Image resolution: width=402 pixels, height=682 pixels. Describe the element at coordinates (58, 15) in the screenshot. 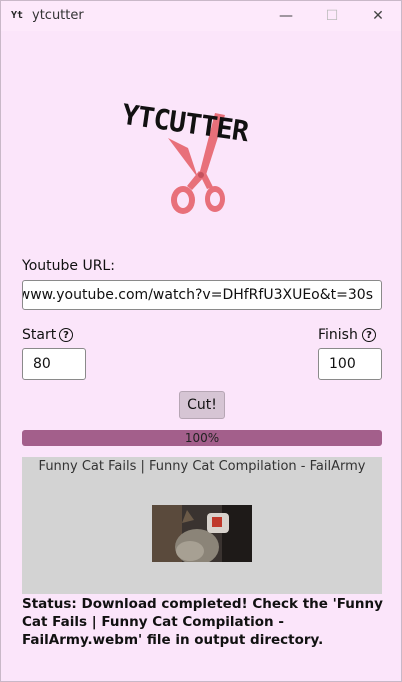

I see `window-title: ytcutter` at that location.